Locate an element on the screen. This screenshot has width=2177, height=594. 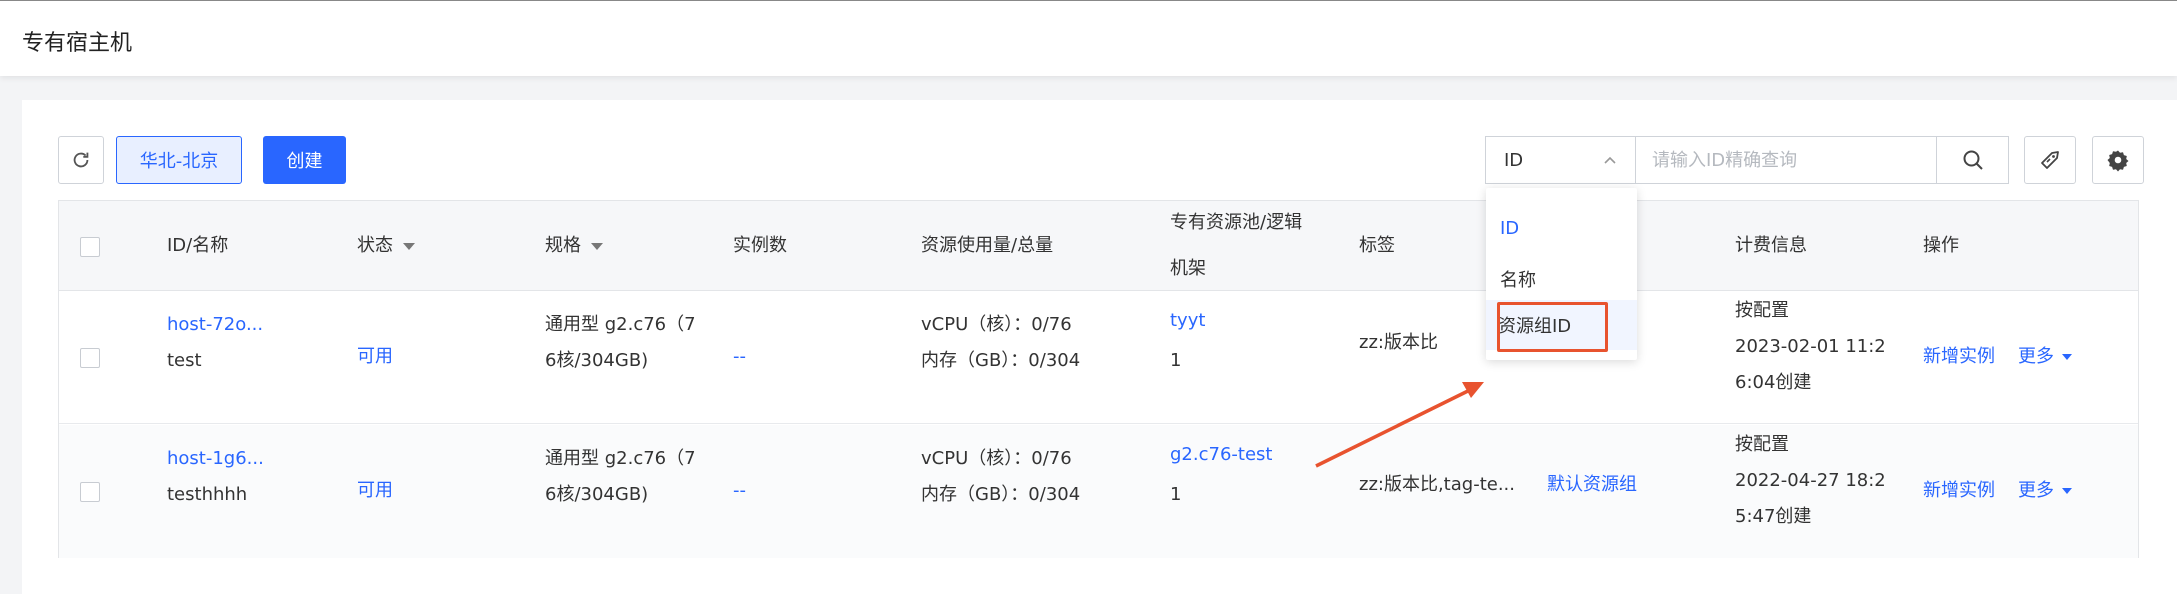
refresh-button is located at coordinates (81, 160).